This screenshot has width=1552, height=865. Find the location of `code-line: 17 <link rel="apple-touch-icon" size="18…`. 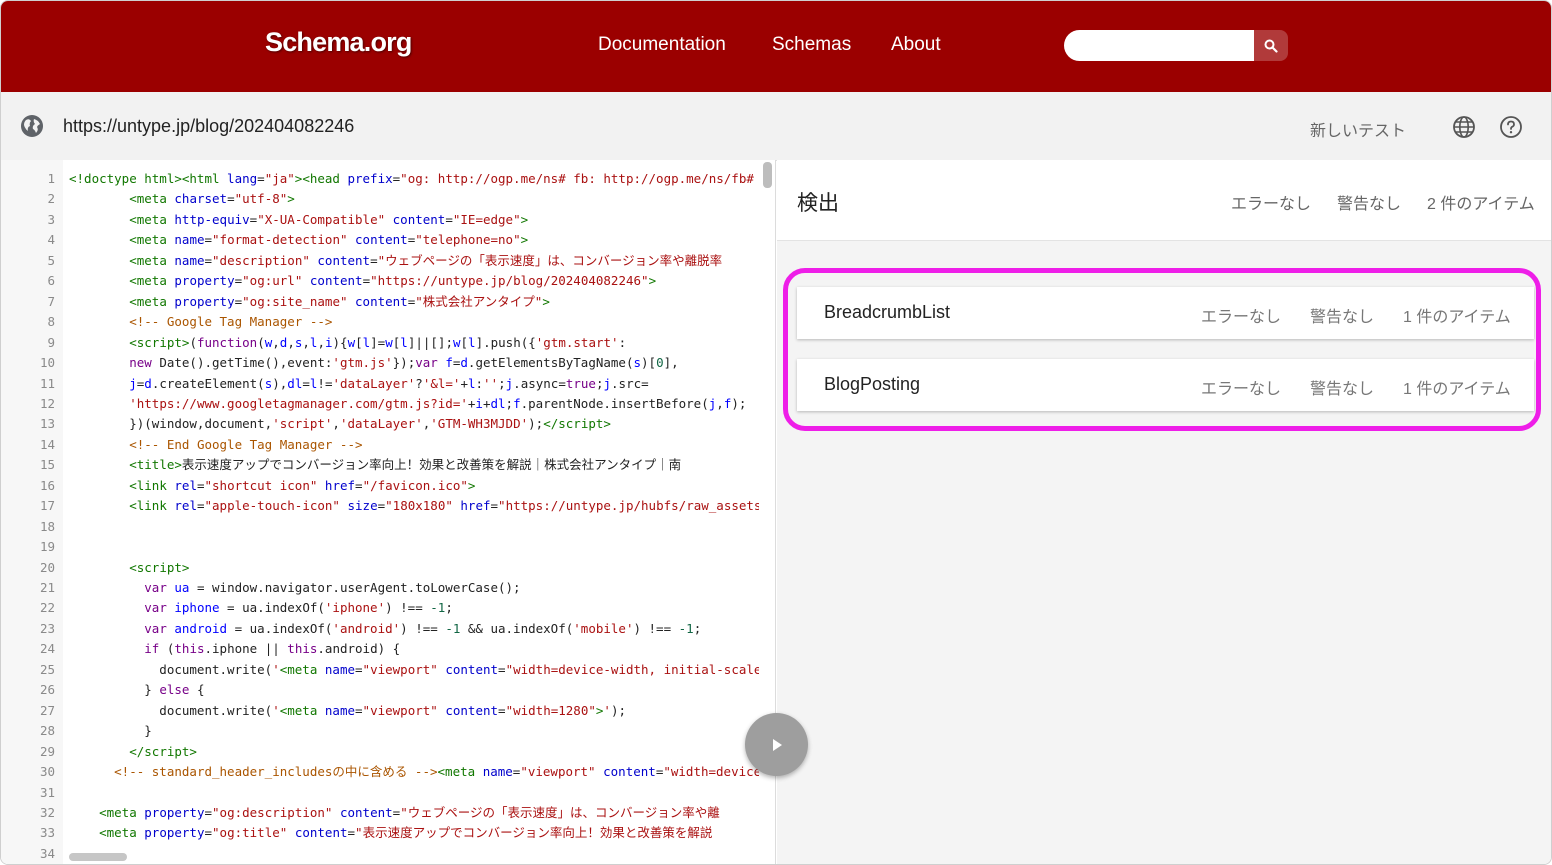

code-line: 17 <link rel="apple-touch-icon" size="18… is located at coordinates (388, 506).